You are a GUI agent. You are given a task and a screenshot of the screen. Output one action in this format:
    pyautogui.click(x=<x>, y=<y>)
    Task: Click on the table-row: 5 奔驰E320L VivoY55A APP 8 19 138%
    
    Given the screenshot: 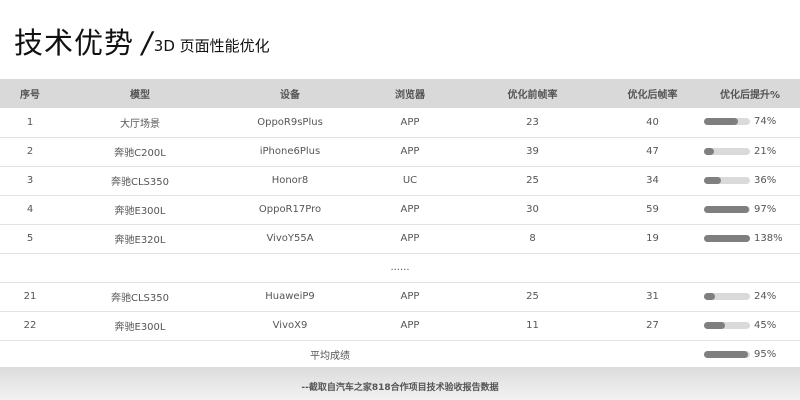 What is the action you would take?
    pyautogui.click(x=400, y=239)
    